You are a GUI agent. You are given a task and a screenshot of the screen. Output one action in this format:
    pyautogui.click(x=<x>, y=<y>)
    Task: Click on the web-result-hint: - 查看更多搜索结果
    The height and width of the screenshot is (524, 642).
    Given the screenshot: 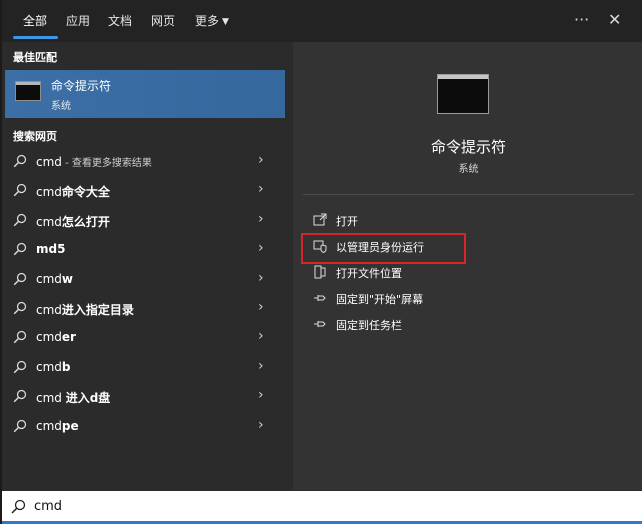 What is the action you would take?
    pyautogui.click(x=106, y=163)
    